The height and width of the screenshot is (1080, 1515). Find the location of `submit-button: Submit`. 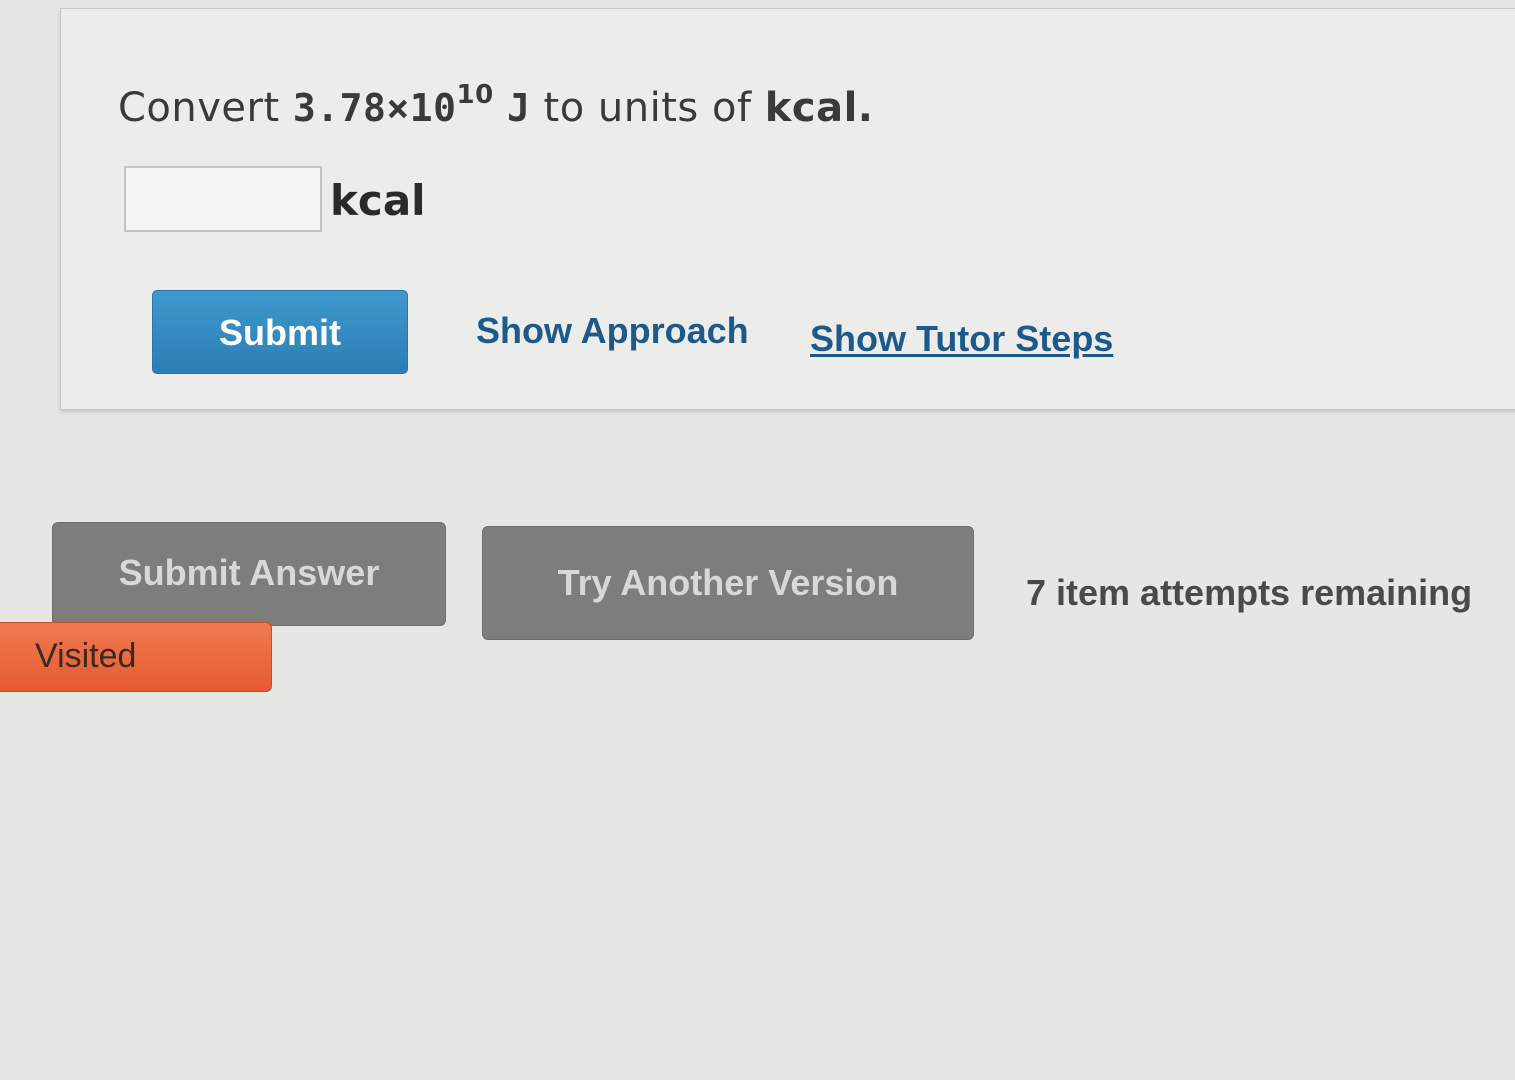

submit-button: Submit is located at coordinates (280, 332).